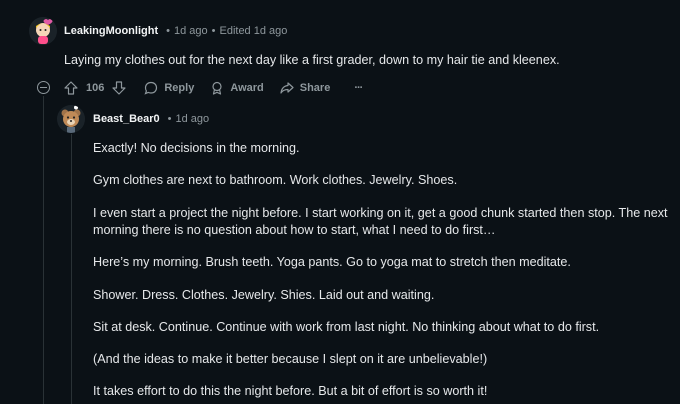  Describe the element at coordinates (111, 31) in the screenshot. I see `author-name: LeakingMoonlight` at that location.